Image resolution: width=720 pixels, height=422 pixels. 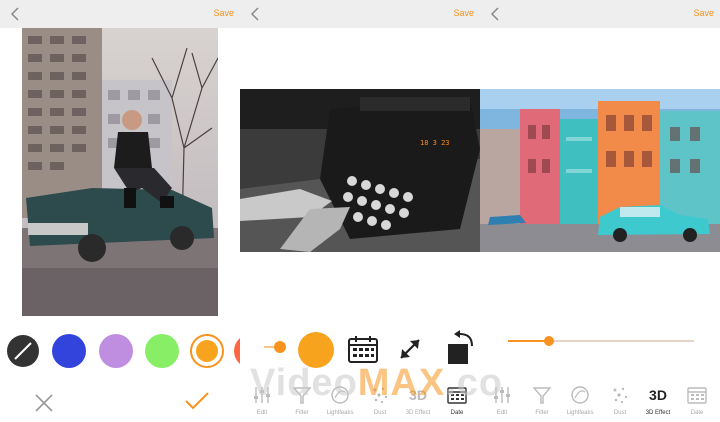 I want to click on swatch-green, so click(x=162, y=351).